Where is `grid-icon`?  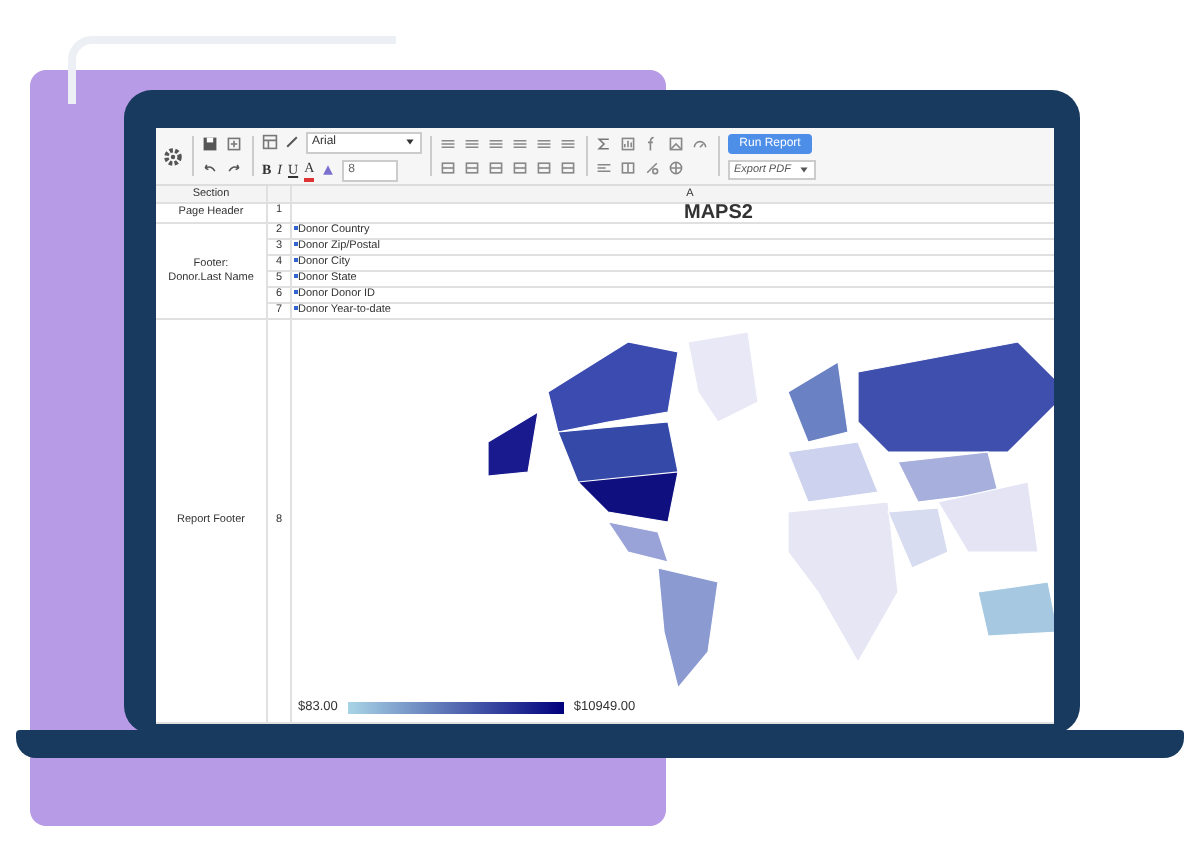
grid-icon is located at coordinates (628, 168).